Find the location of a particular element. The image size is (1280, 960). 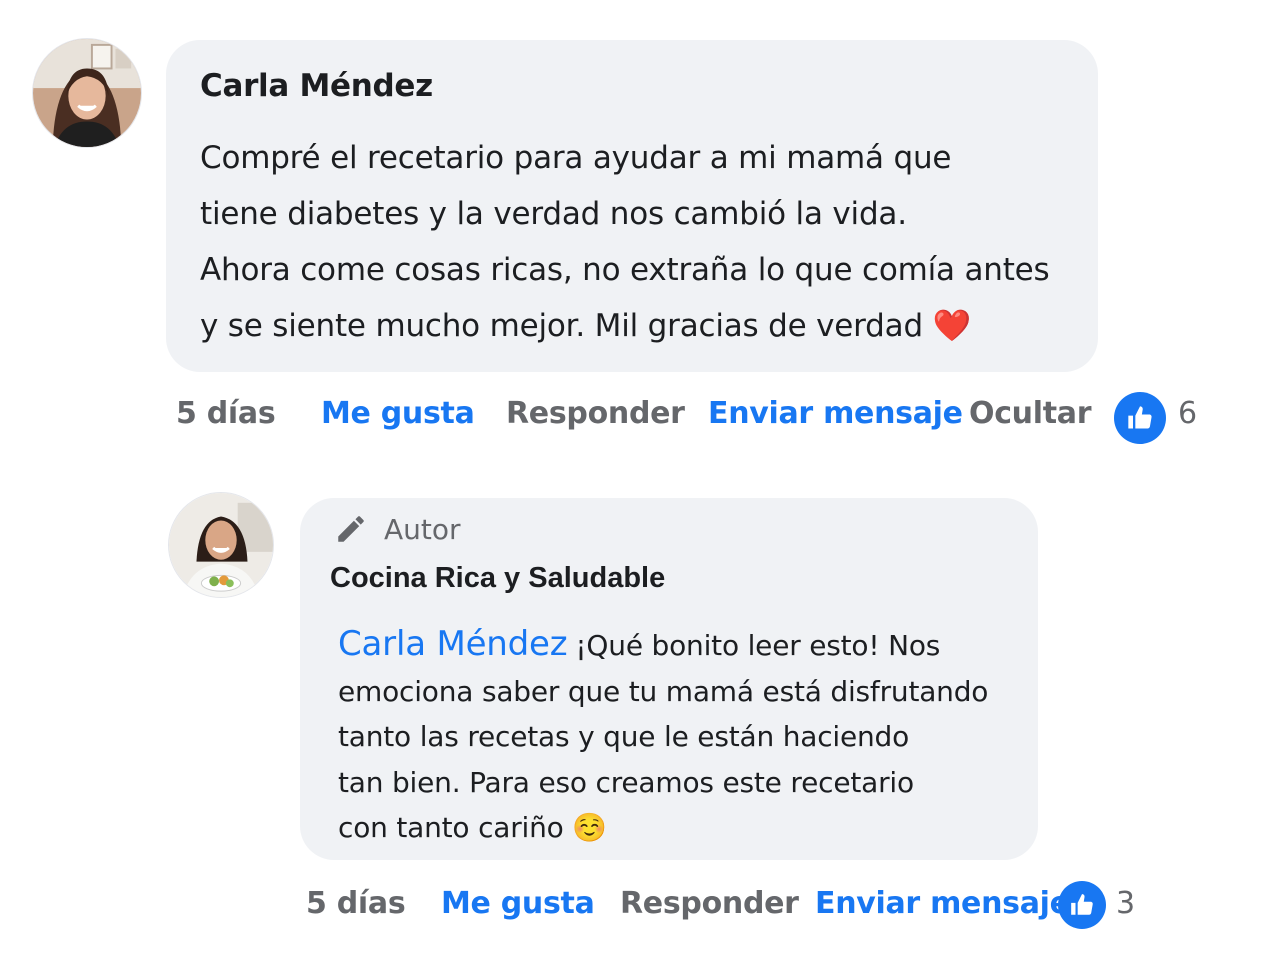

comment-timestamp: 5 días is located at coordinates (226, 413).